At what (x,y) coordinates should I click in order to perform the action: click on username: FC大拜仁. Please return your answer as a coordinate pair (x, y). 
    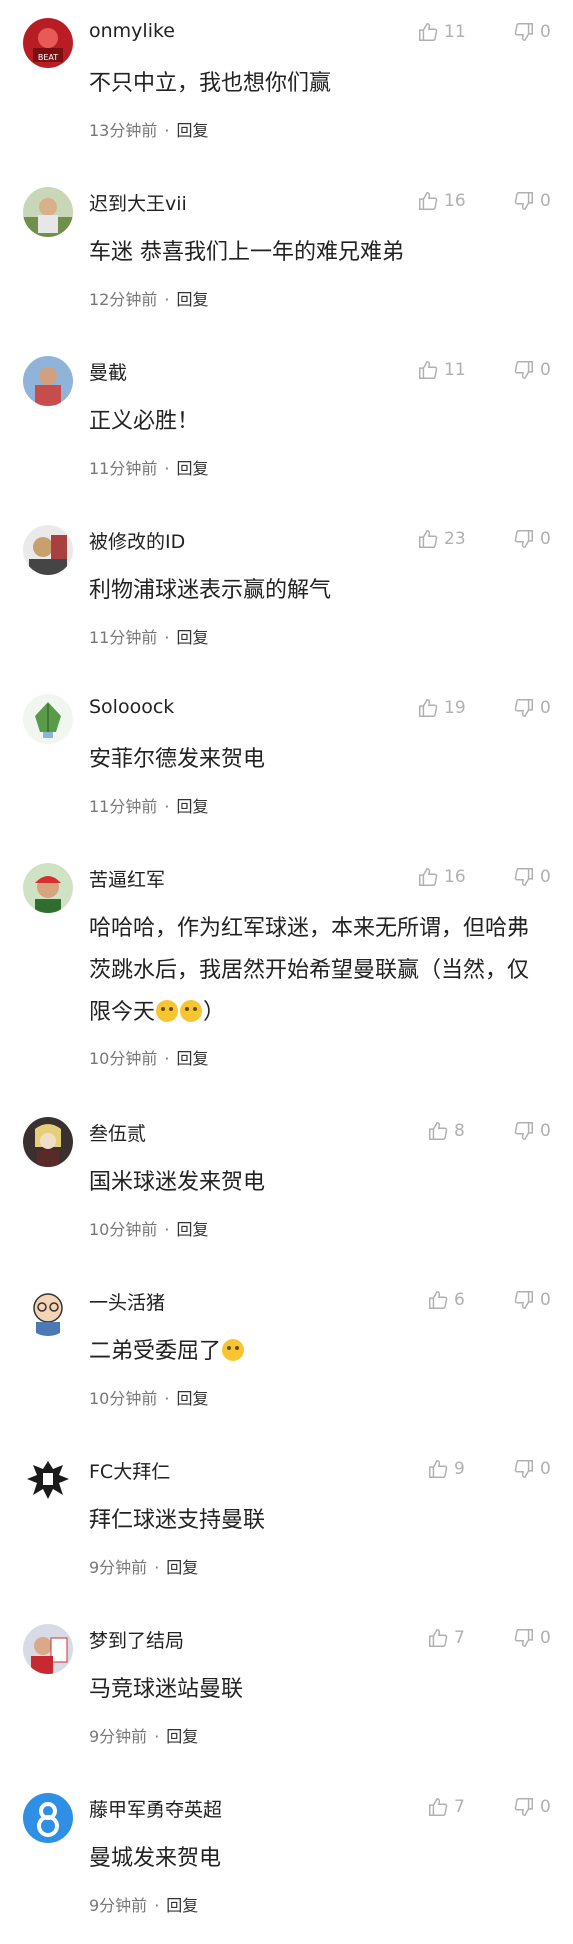
    Looking at the image, I should click on (129, 1470).